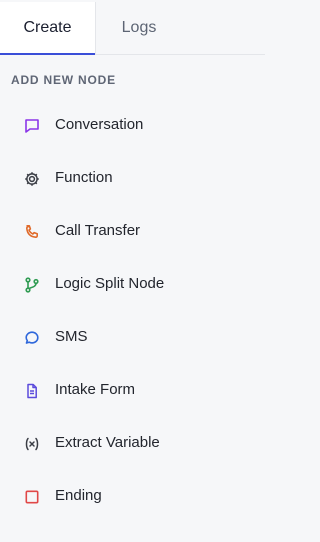  I want to click on node-item-call-transfer: Call Transfer, so click(132, 236).